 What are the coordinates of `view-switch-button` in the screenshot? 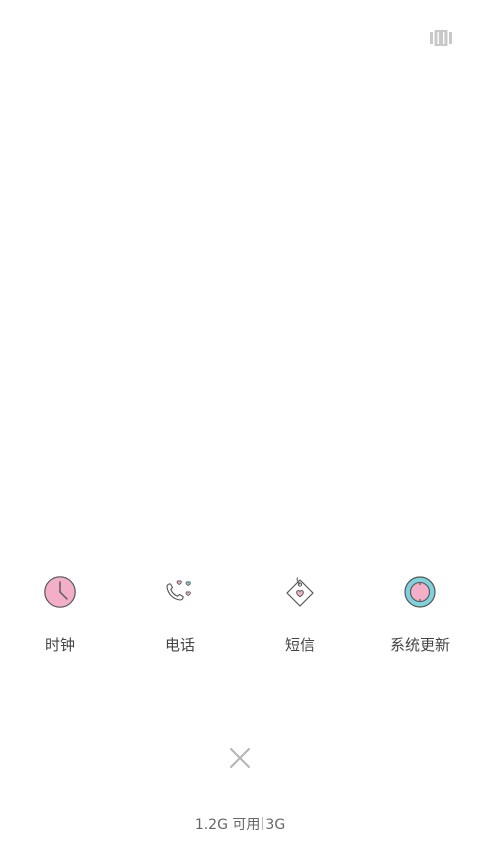 It's located at (441, 38).